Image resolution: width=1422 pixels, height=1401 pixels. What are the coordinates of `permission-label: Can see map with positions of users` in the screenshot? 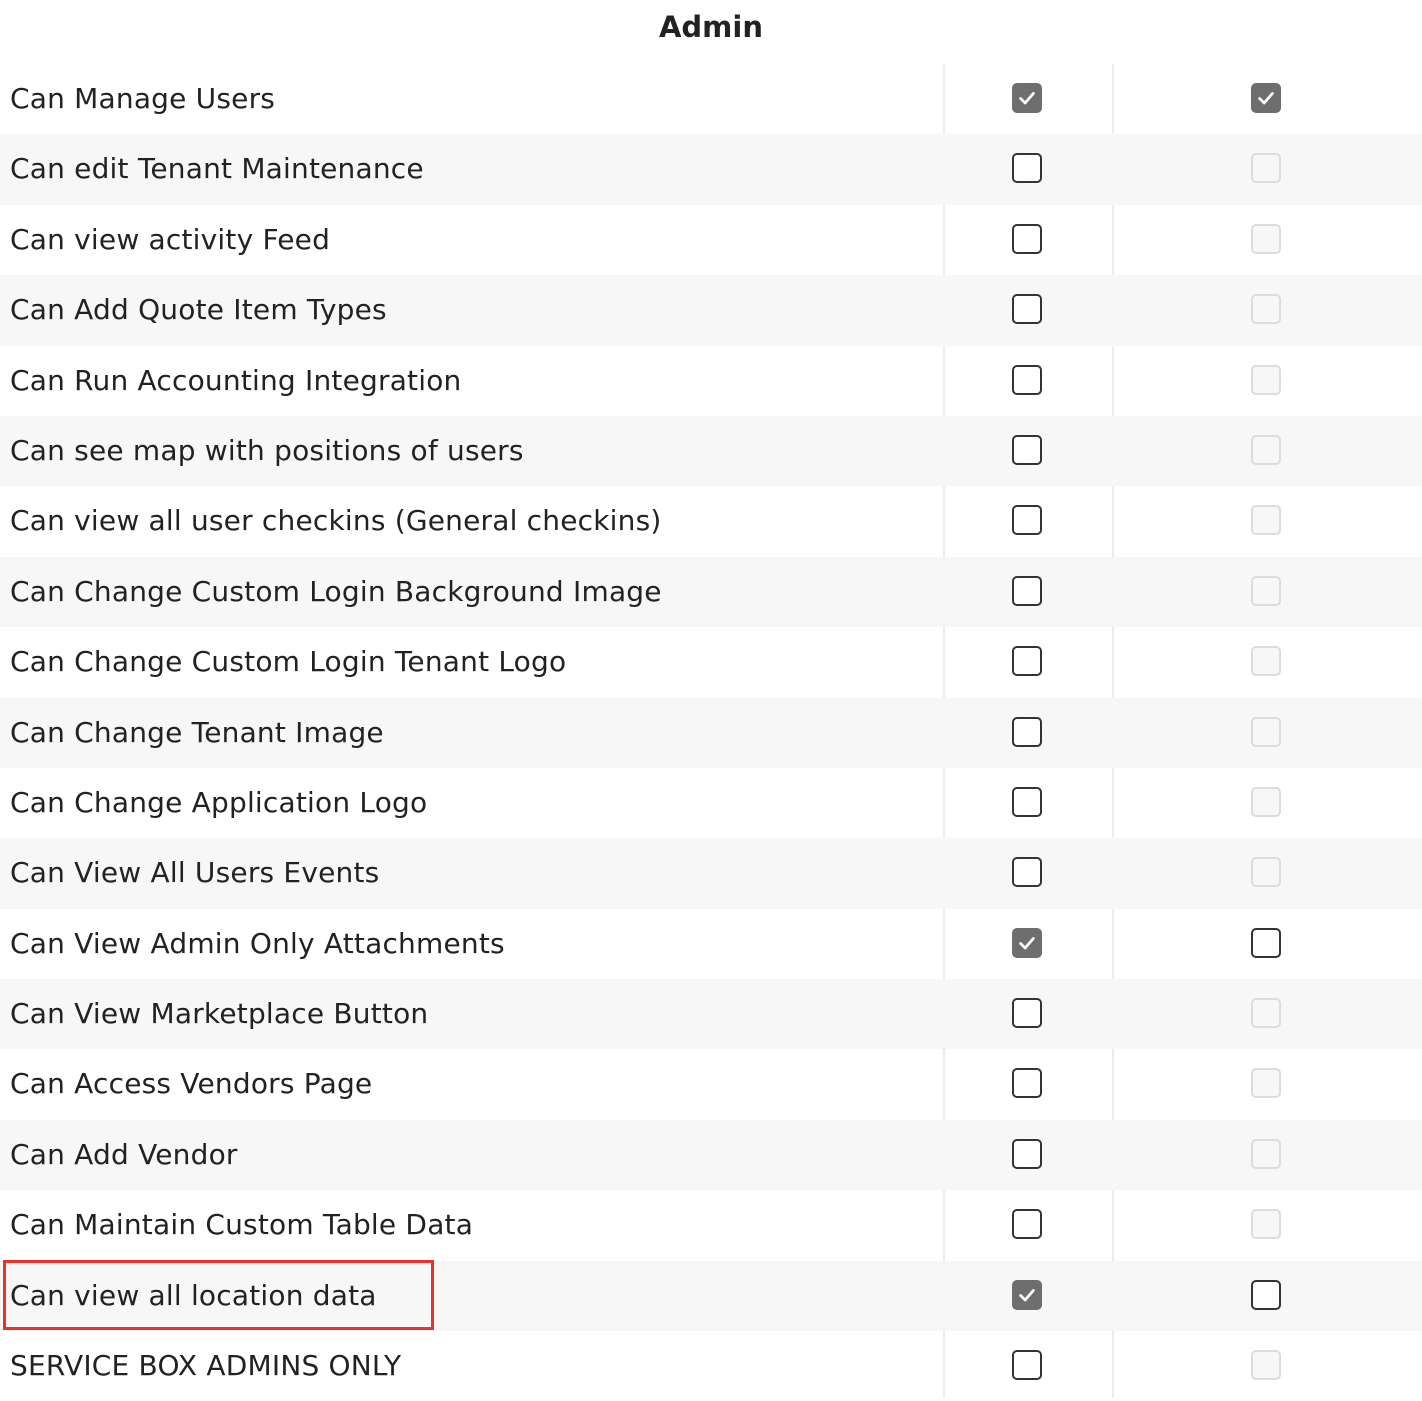 It's located at (267, 450).